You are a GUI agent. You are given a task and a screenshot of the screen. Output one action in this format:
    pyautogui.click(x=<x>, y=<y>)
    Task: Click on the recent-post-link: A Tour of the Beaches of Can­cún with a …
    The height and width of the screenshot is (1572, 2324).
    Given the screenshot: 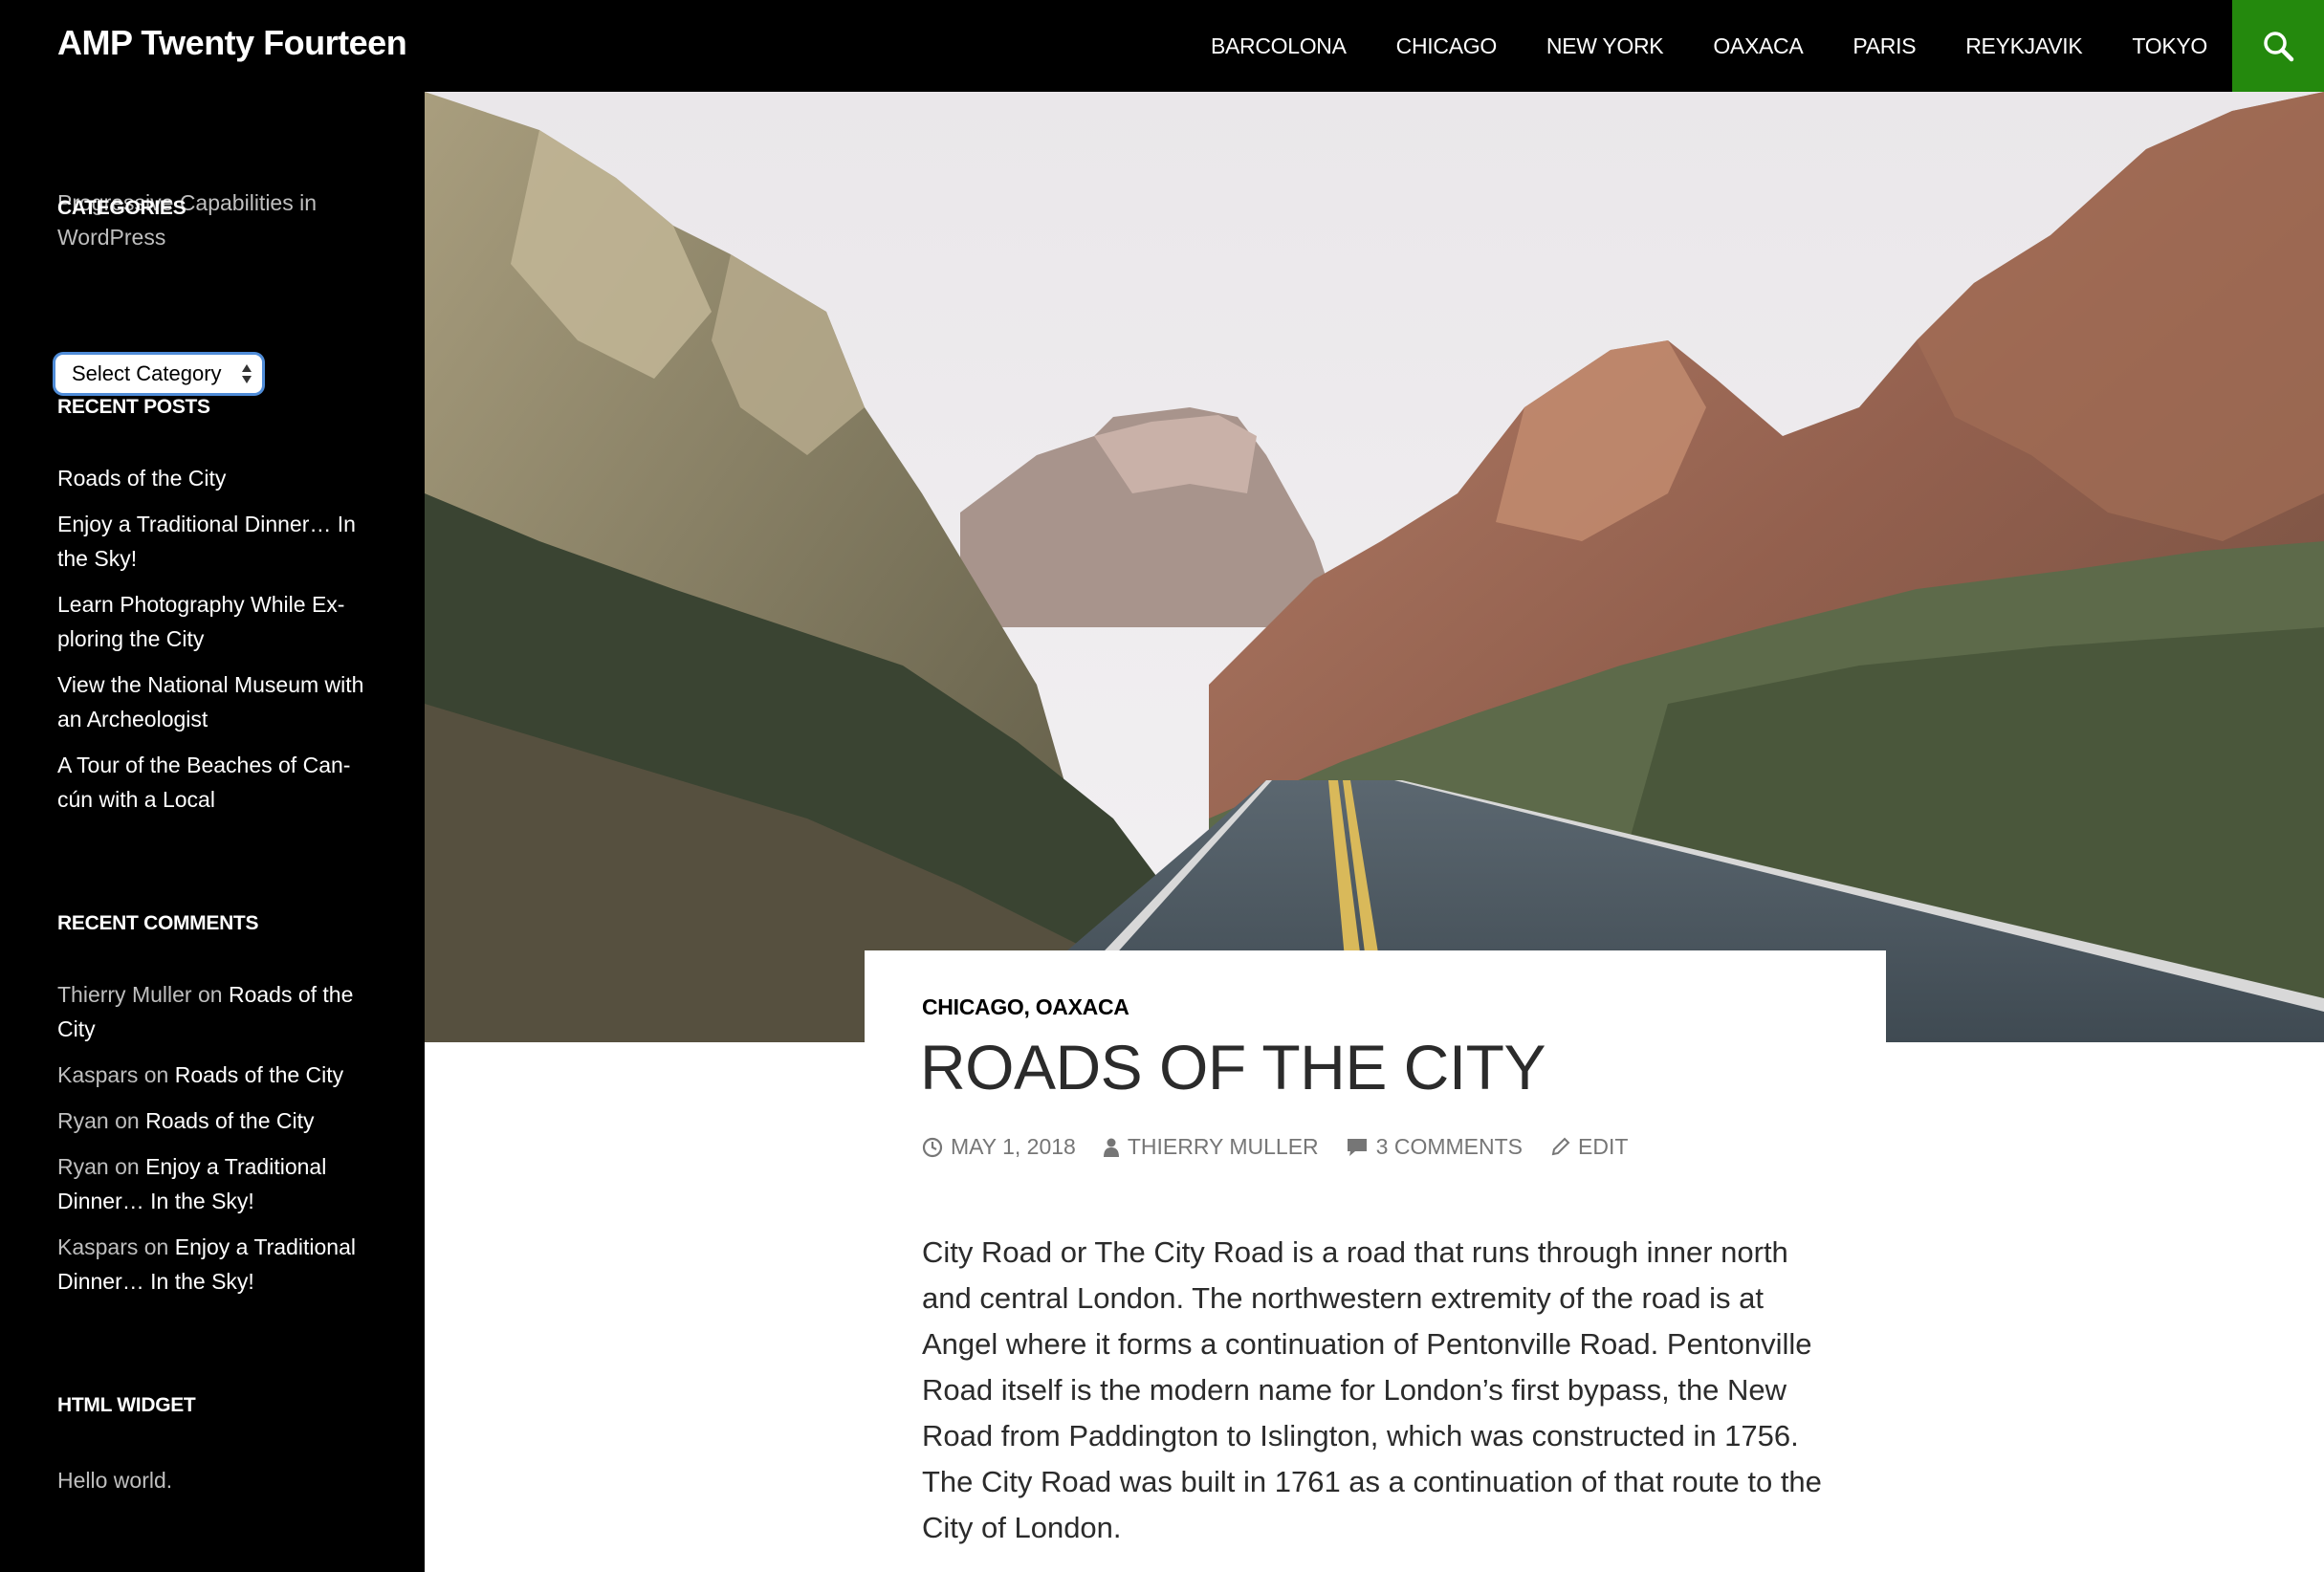 What is the action you would take?
    pyautogui.click(x=203, y=783)
    